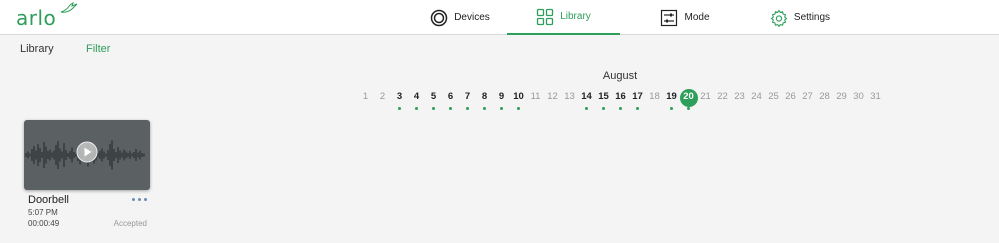 This screenshot has height=243, width=999. Describe the element at coordinates (654, 100) in the screenshot. I see `calendar-day-18: 18` at that location.